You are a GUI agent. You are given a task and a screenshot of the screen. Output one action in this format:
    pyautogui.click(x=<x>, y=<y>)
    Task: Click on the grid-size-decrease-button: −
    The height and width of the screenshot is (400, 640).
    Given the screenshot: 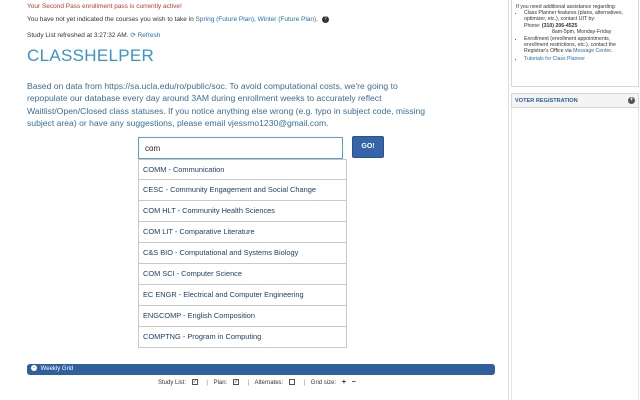 What is the action you would take?
    pyautogui.click(x=354, y=382)
    